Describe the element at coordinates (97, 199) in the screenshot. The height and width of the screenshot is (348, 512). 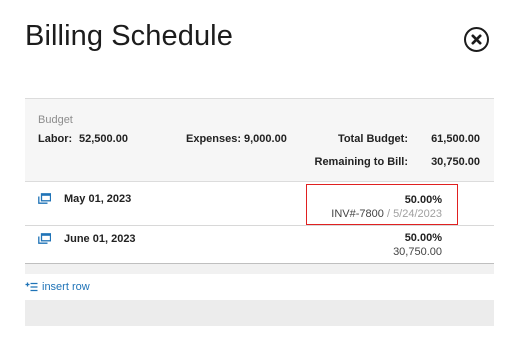
I see `row-date: May 01, 2023` at that location.